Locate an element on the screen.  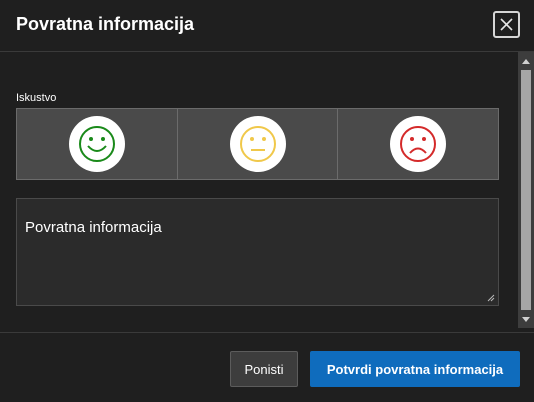
resize-handle-icon is located at coordinates (491, 298).